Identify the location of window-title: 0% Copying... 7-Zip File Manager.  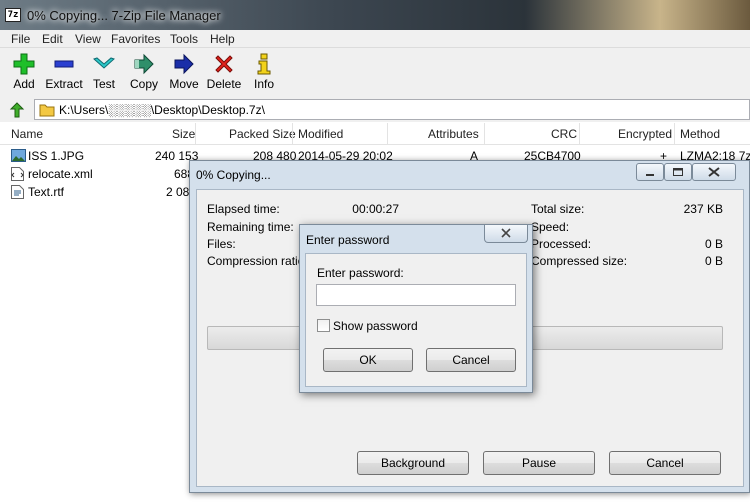
(124, 15).